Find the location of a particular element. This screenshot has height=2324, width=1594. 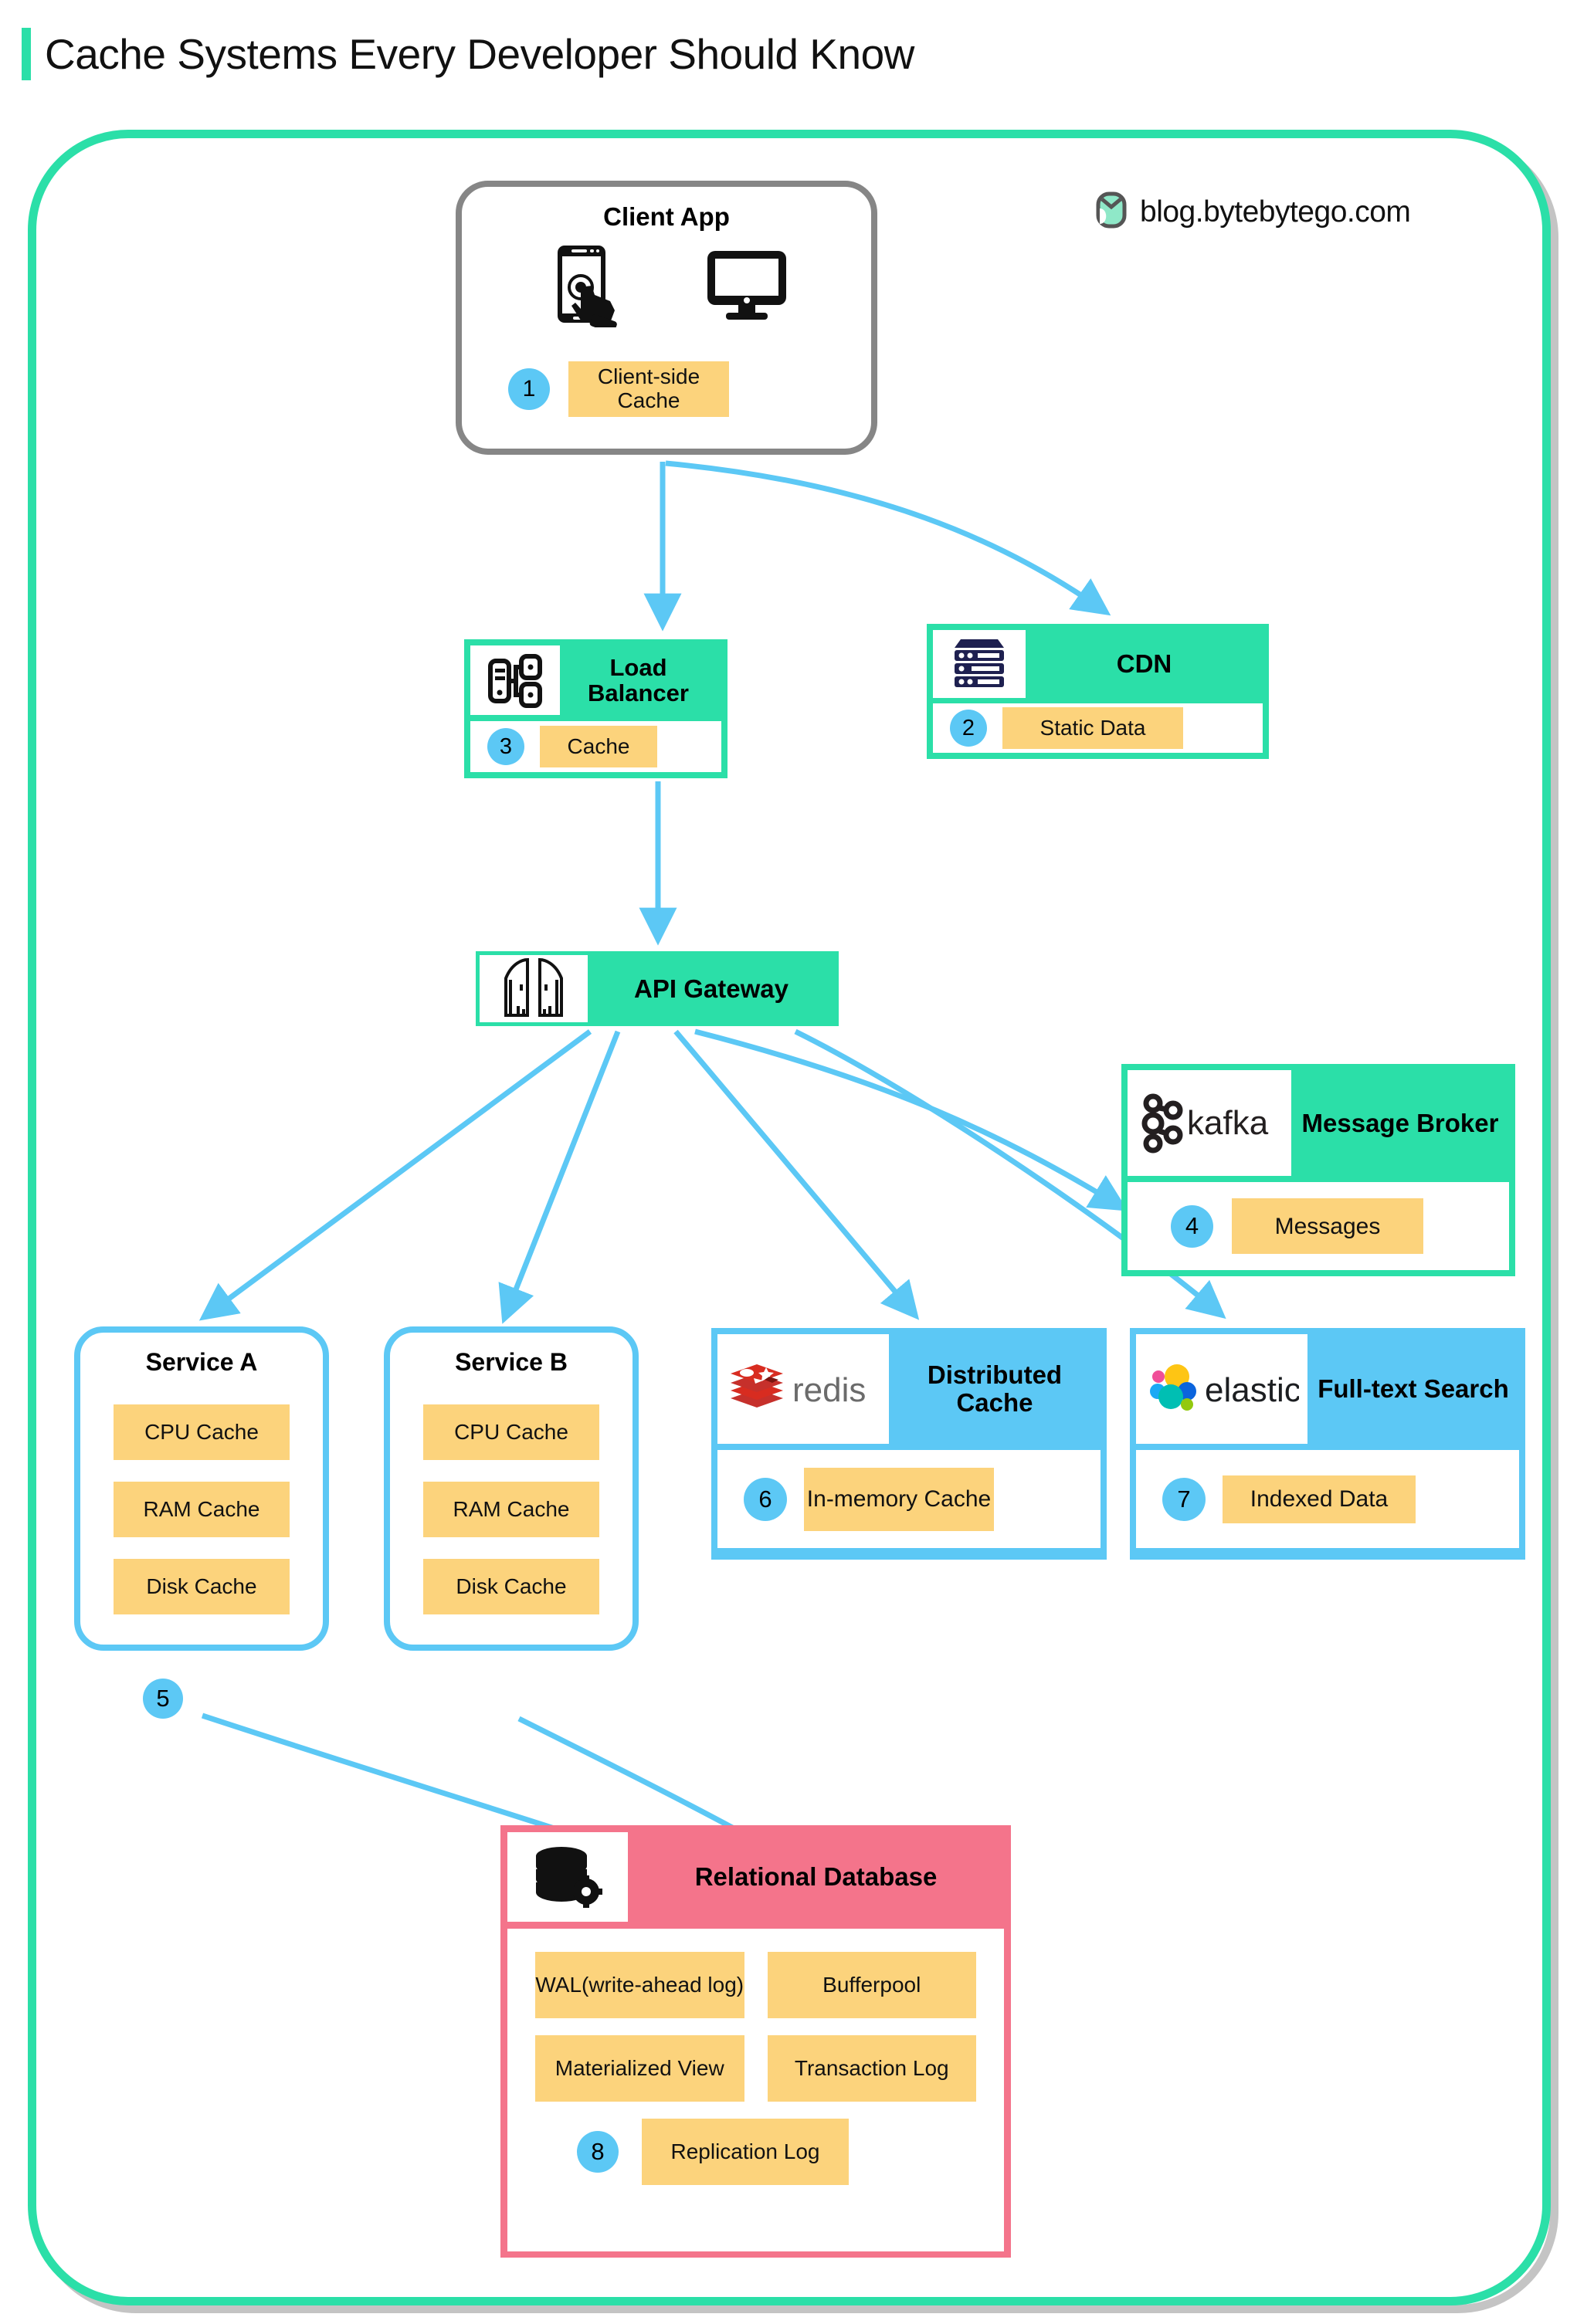

full-text-search-title: Full-text Search is located at coordinates (1414, 1389).